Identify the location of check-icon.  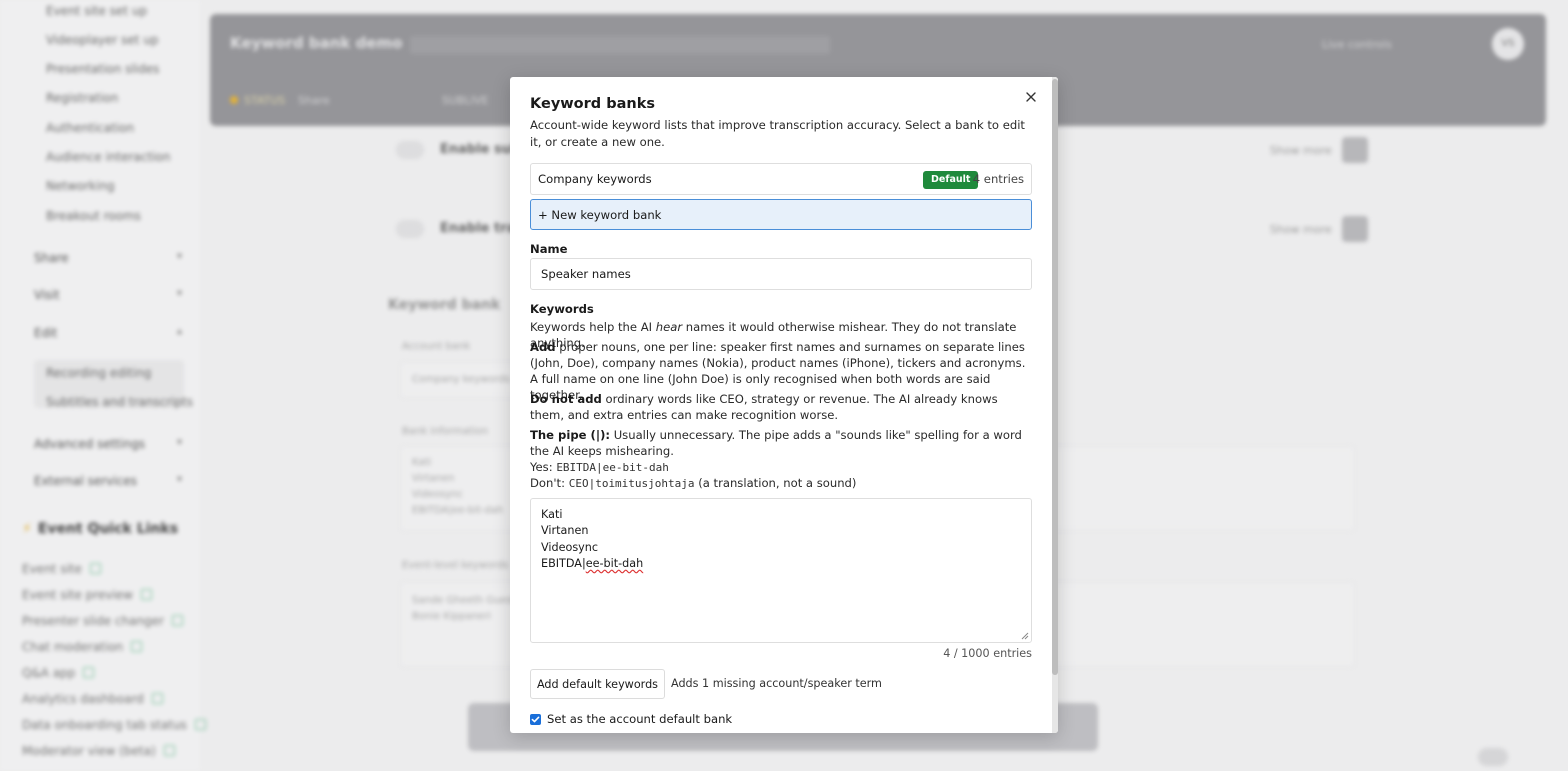
(535, 719).